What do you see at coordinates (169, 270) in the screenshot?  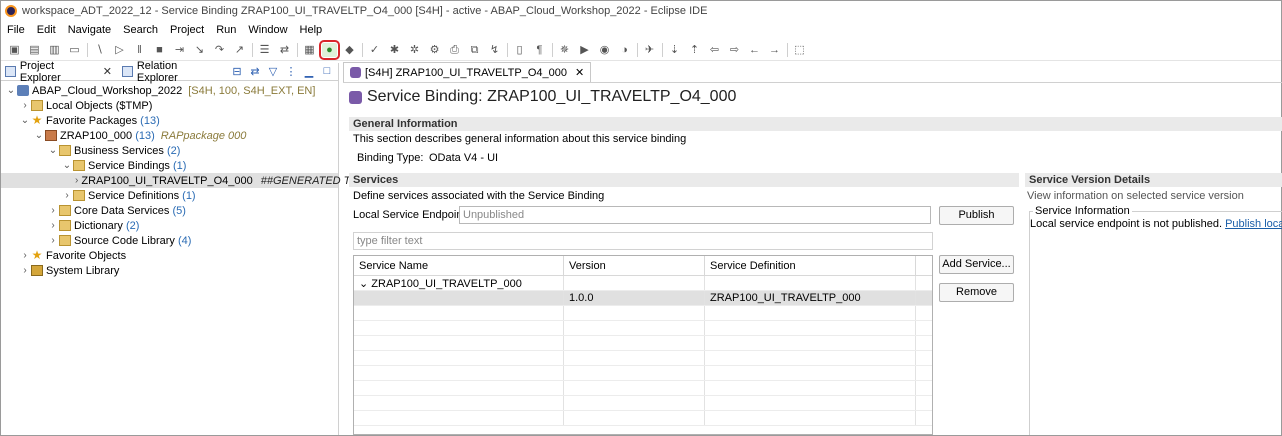 I see `tree-item-system-library: › System Library` at bounding box center [169, 270].